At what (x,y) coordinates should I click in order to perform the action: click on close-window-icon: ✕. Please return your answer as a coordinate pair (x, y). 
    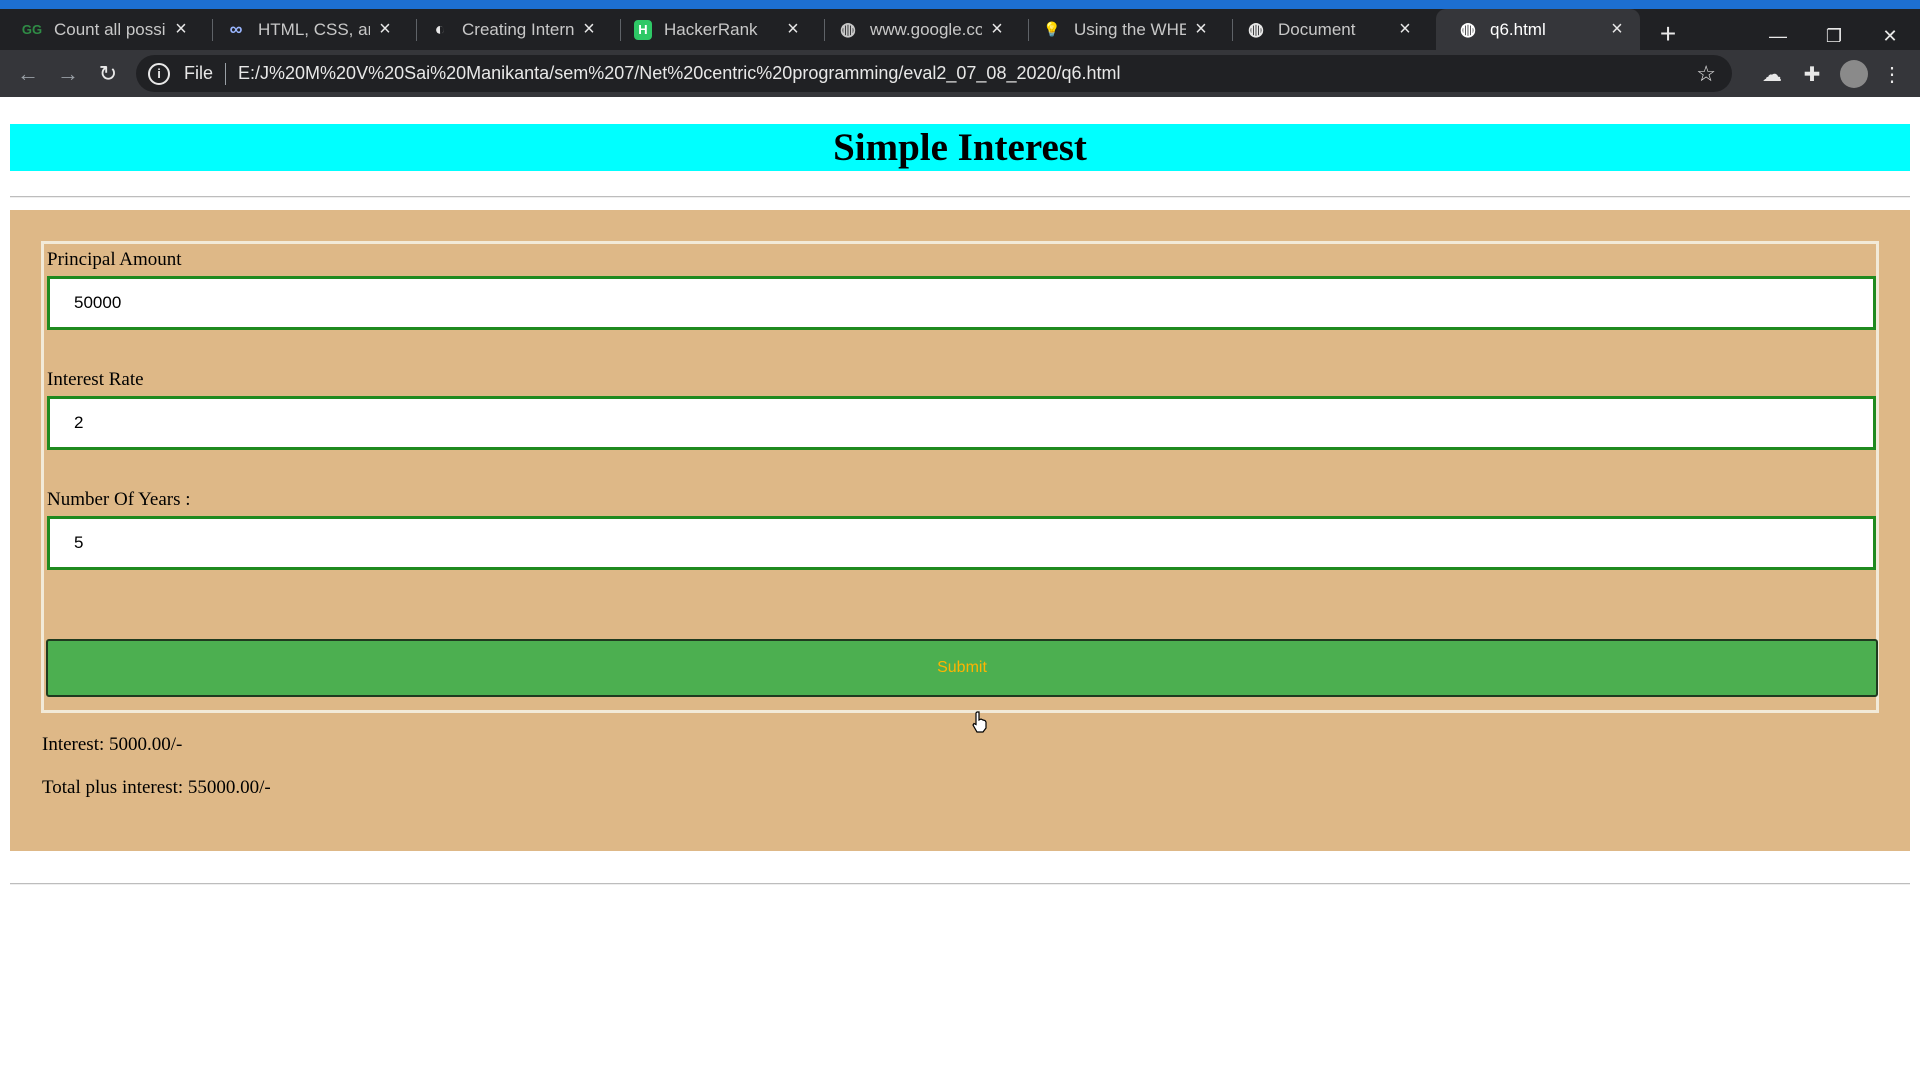
    Looking at the image, I should click on (1890, 36).